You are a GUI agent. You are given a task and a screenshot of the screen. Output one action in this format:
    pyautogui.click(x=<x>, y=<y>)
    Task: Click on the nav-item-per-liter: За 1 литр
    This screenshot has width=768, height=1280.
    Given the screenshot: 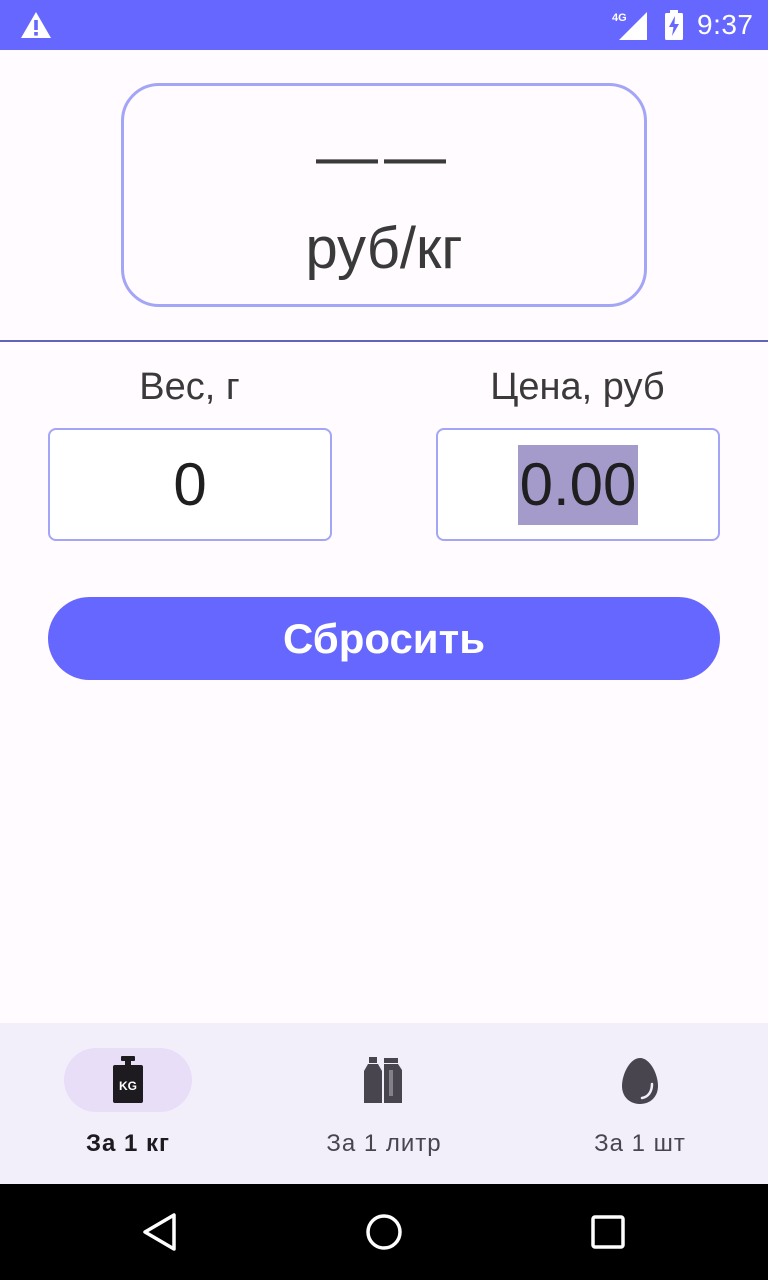 What is the action you would take?
    pyautogui.click(x=384, y=1103)
    